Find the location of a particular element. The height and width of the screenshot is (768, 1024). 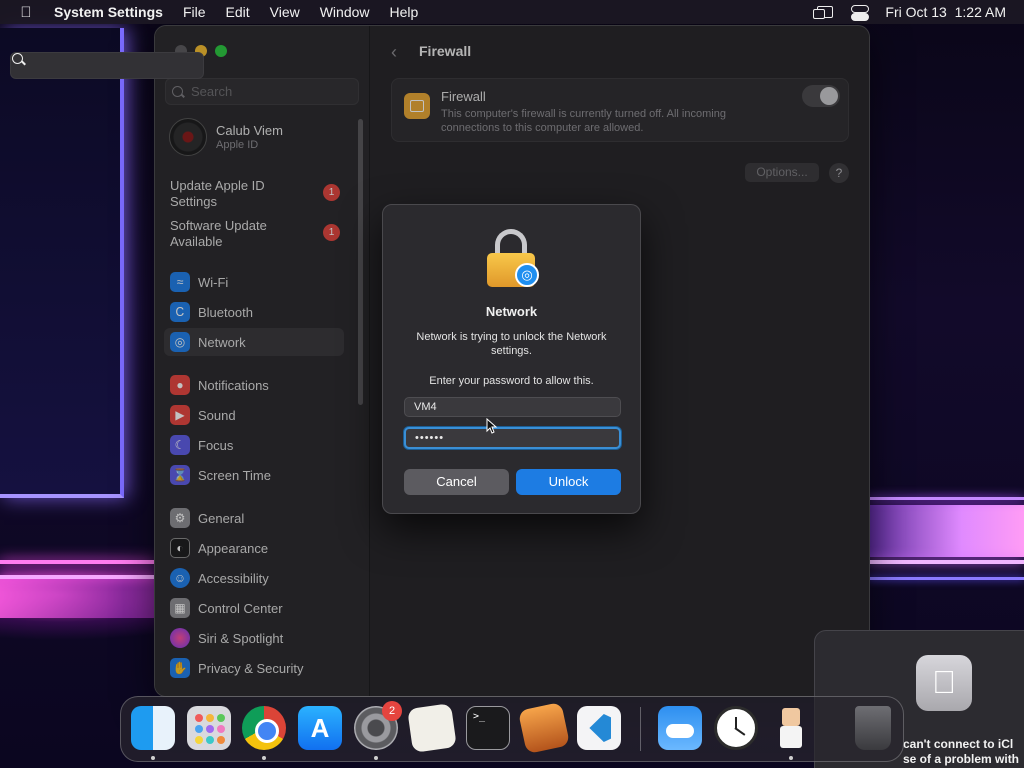

chrome-icon is located at coordinates (264, 728).